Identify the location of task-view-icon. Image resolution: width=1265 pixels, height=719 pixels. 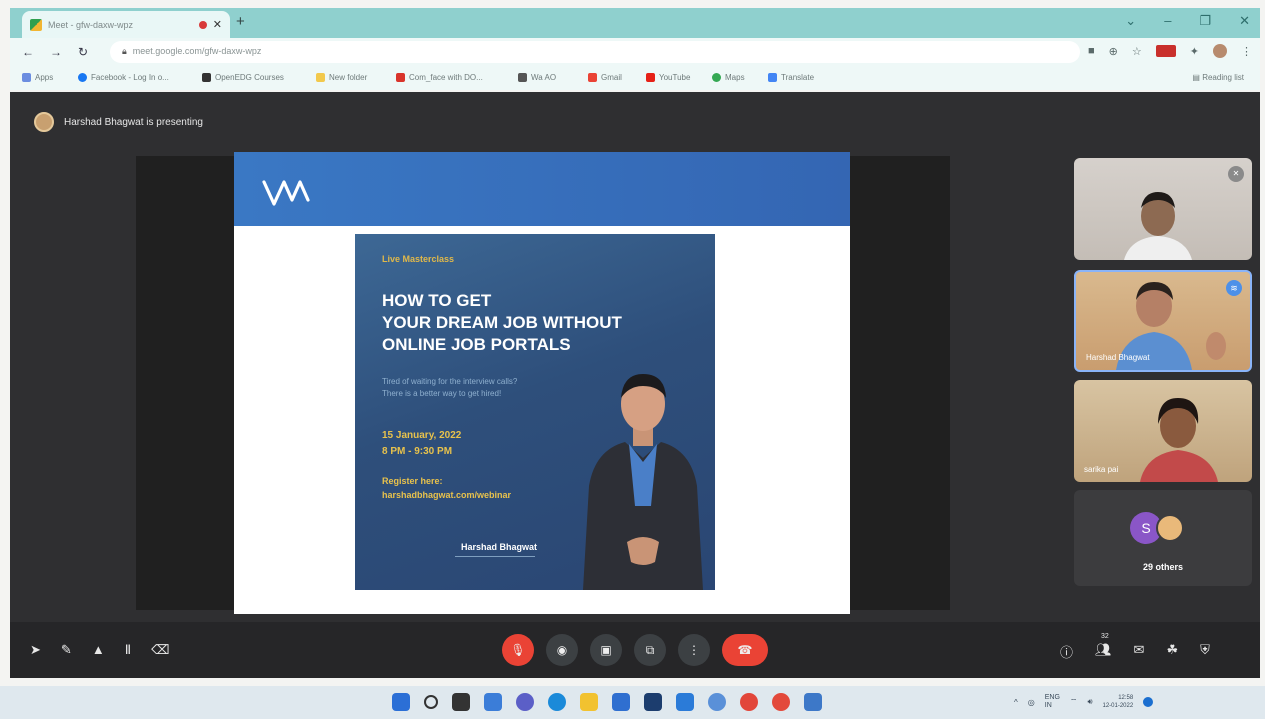
(461, 702).